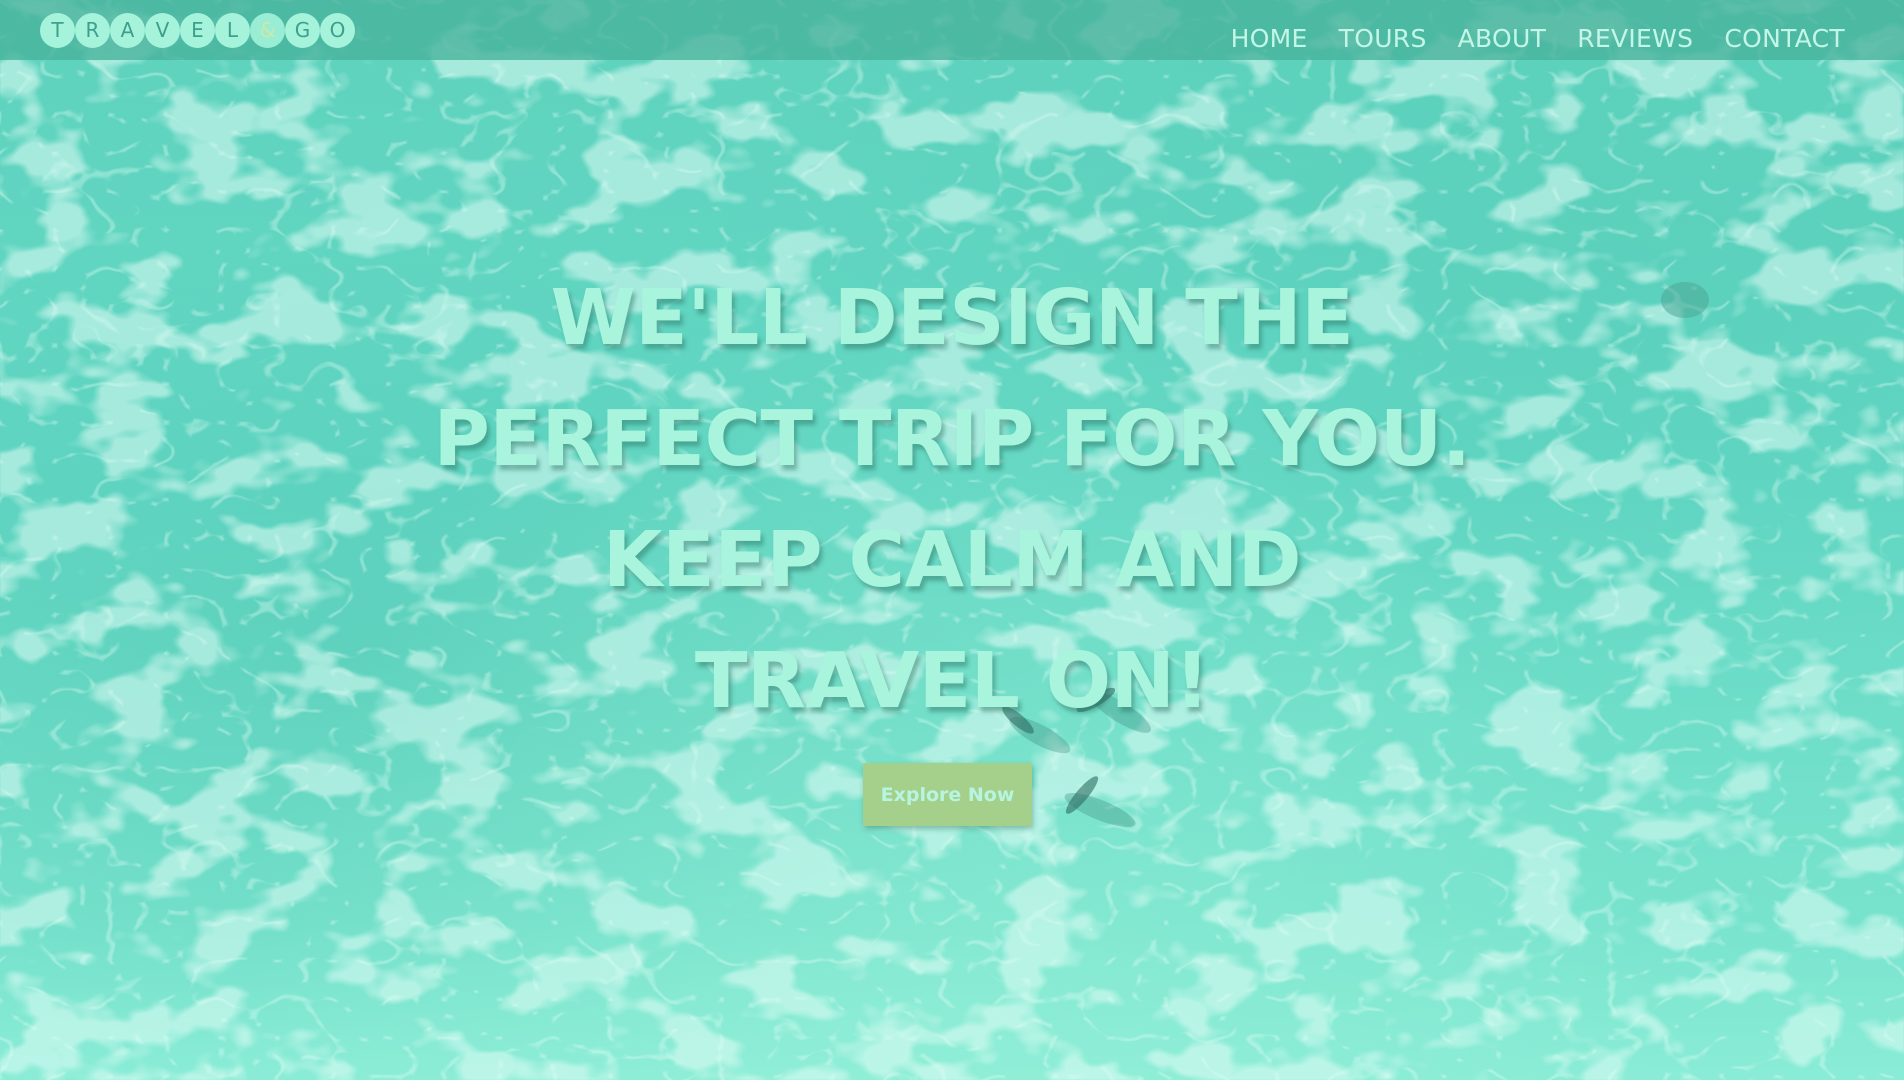  Describe the element at coordinates (1269, 38) in the screenshot. I see `nav-home-link: HOME` at that location.